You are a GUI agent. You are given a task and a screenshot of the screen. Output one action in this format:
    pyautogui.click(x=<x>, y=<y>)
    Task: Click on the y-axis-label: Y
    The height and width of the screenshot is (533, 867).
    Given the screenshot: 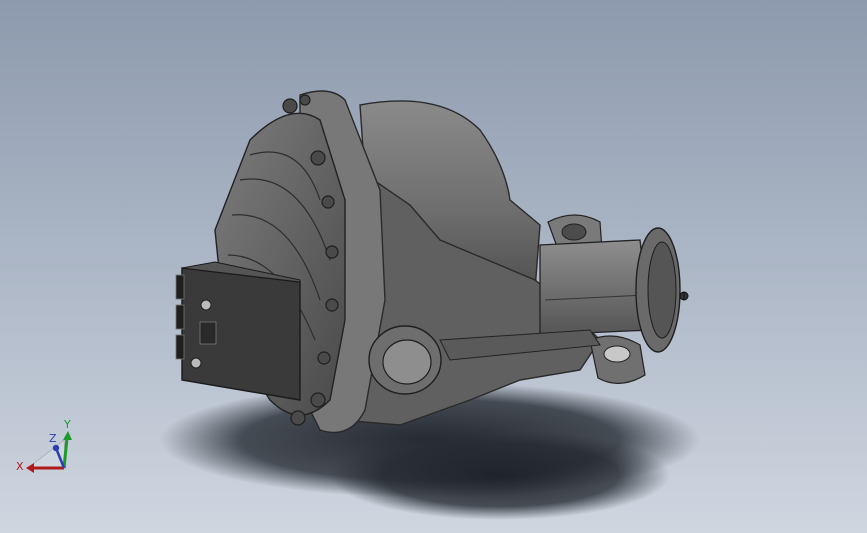 What is the action you would take?
    pyautogui.click(x=67, y=424)
    